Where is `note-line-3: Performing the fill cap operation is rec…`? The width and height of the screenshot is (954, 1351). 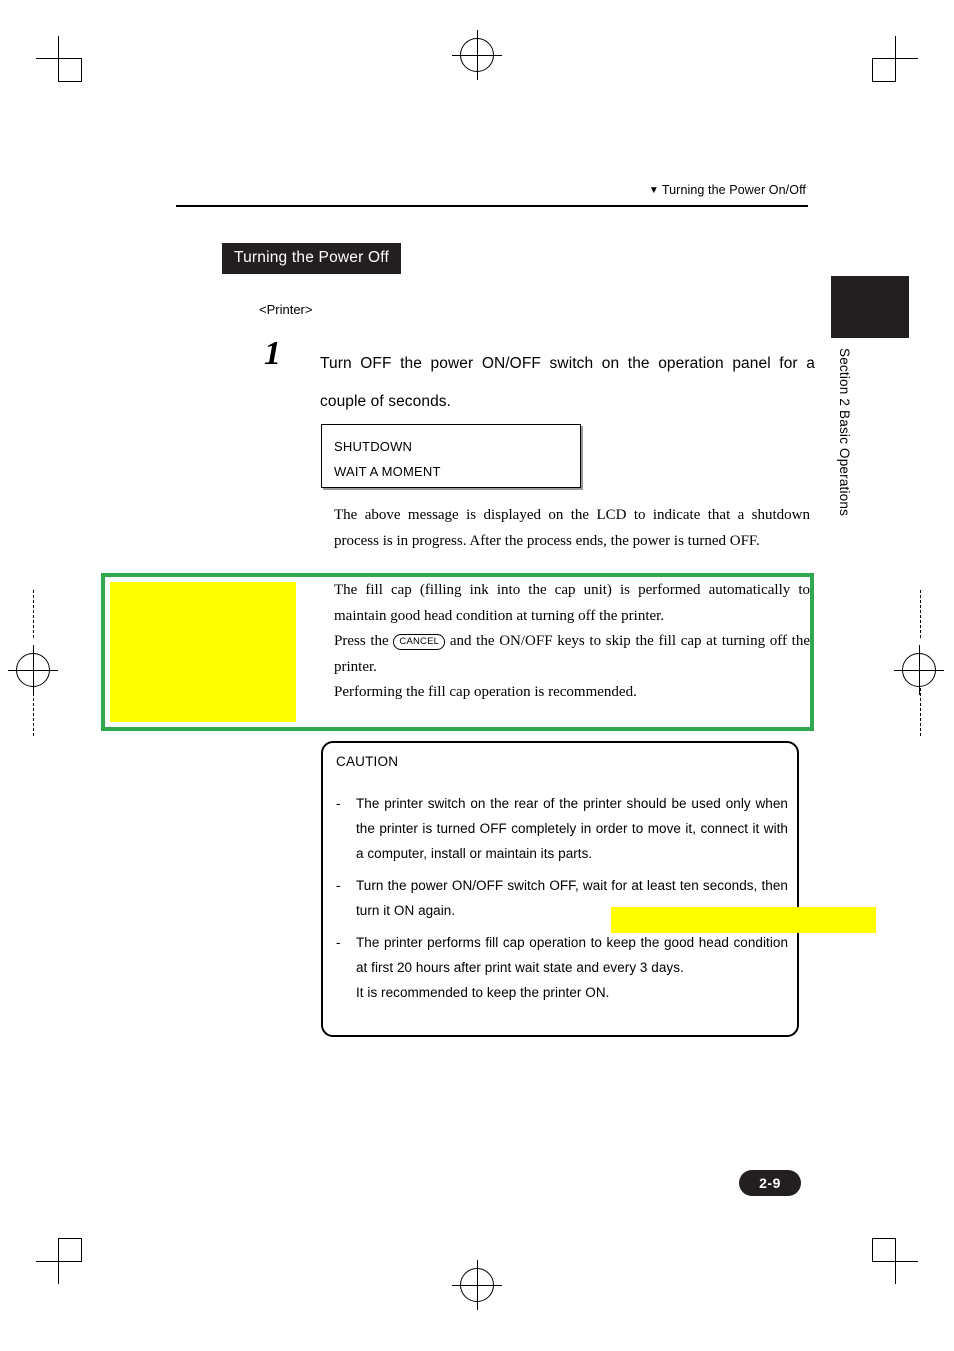
note-line-3: Performing the fill cap operation is rec… is located at coordinates (485, 692).